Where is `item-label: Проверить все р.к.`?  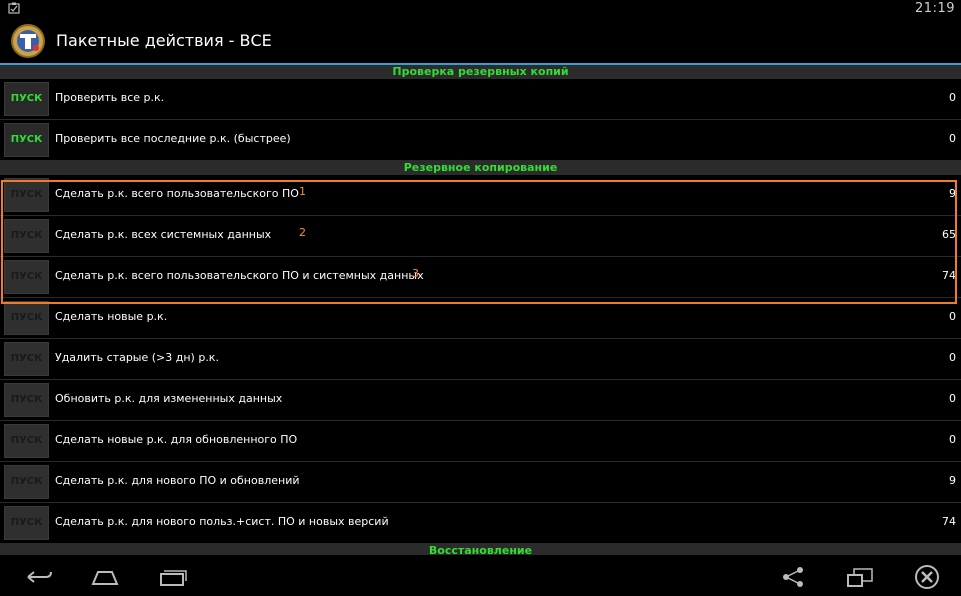 item-label: Проверить все р.к. is located at coordinates (110, 97).